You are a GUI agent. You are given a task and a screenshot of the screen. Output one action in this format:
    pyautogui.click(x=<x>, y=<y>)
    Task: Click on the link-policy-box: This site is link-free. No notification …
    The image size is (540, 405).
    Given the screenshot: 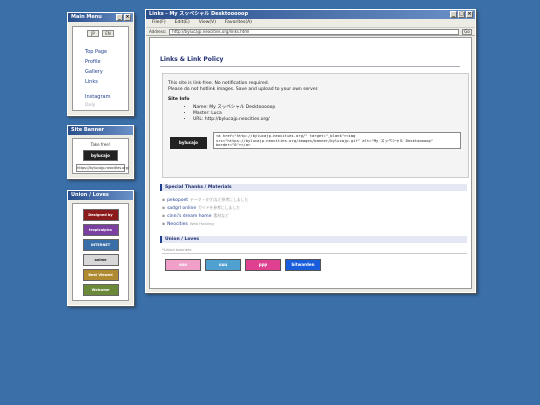 What is the action you would take?
    pyautogui.click(x=315, y=125)
    